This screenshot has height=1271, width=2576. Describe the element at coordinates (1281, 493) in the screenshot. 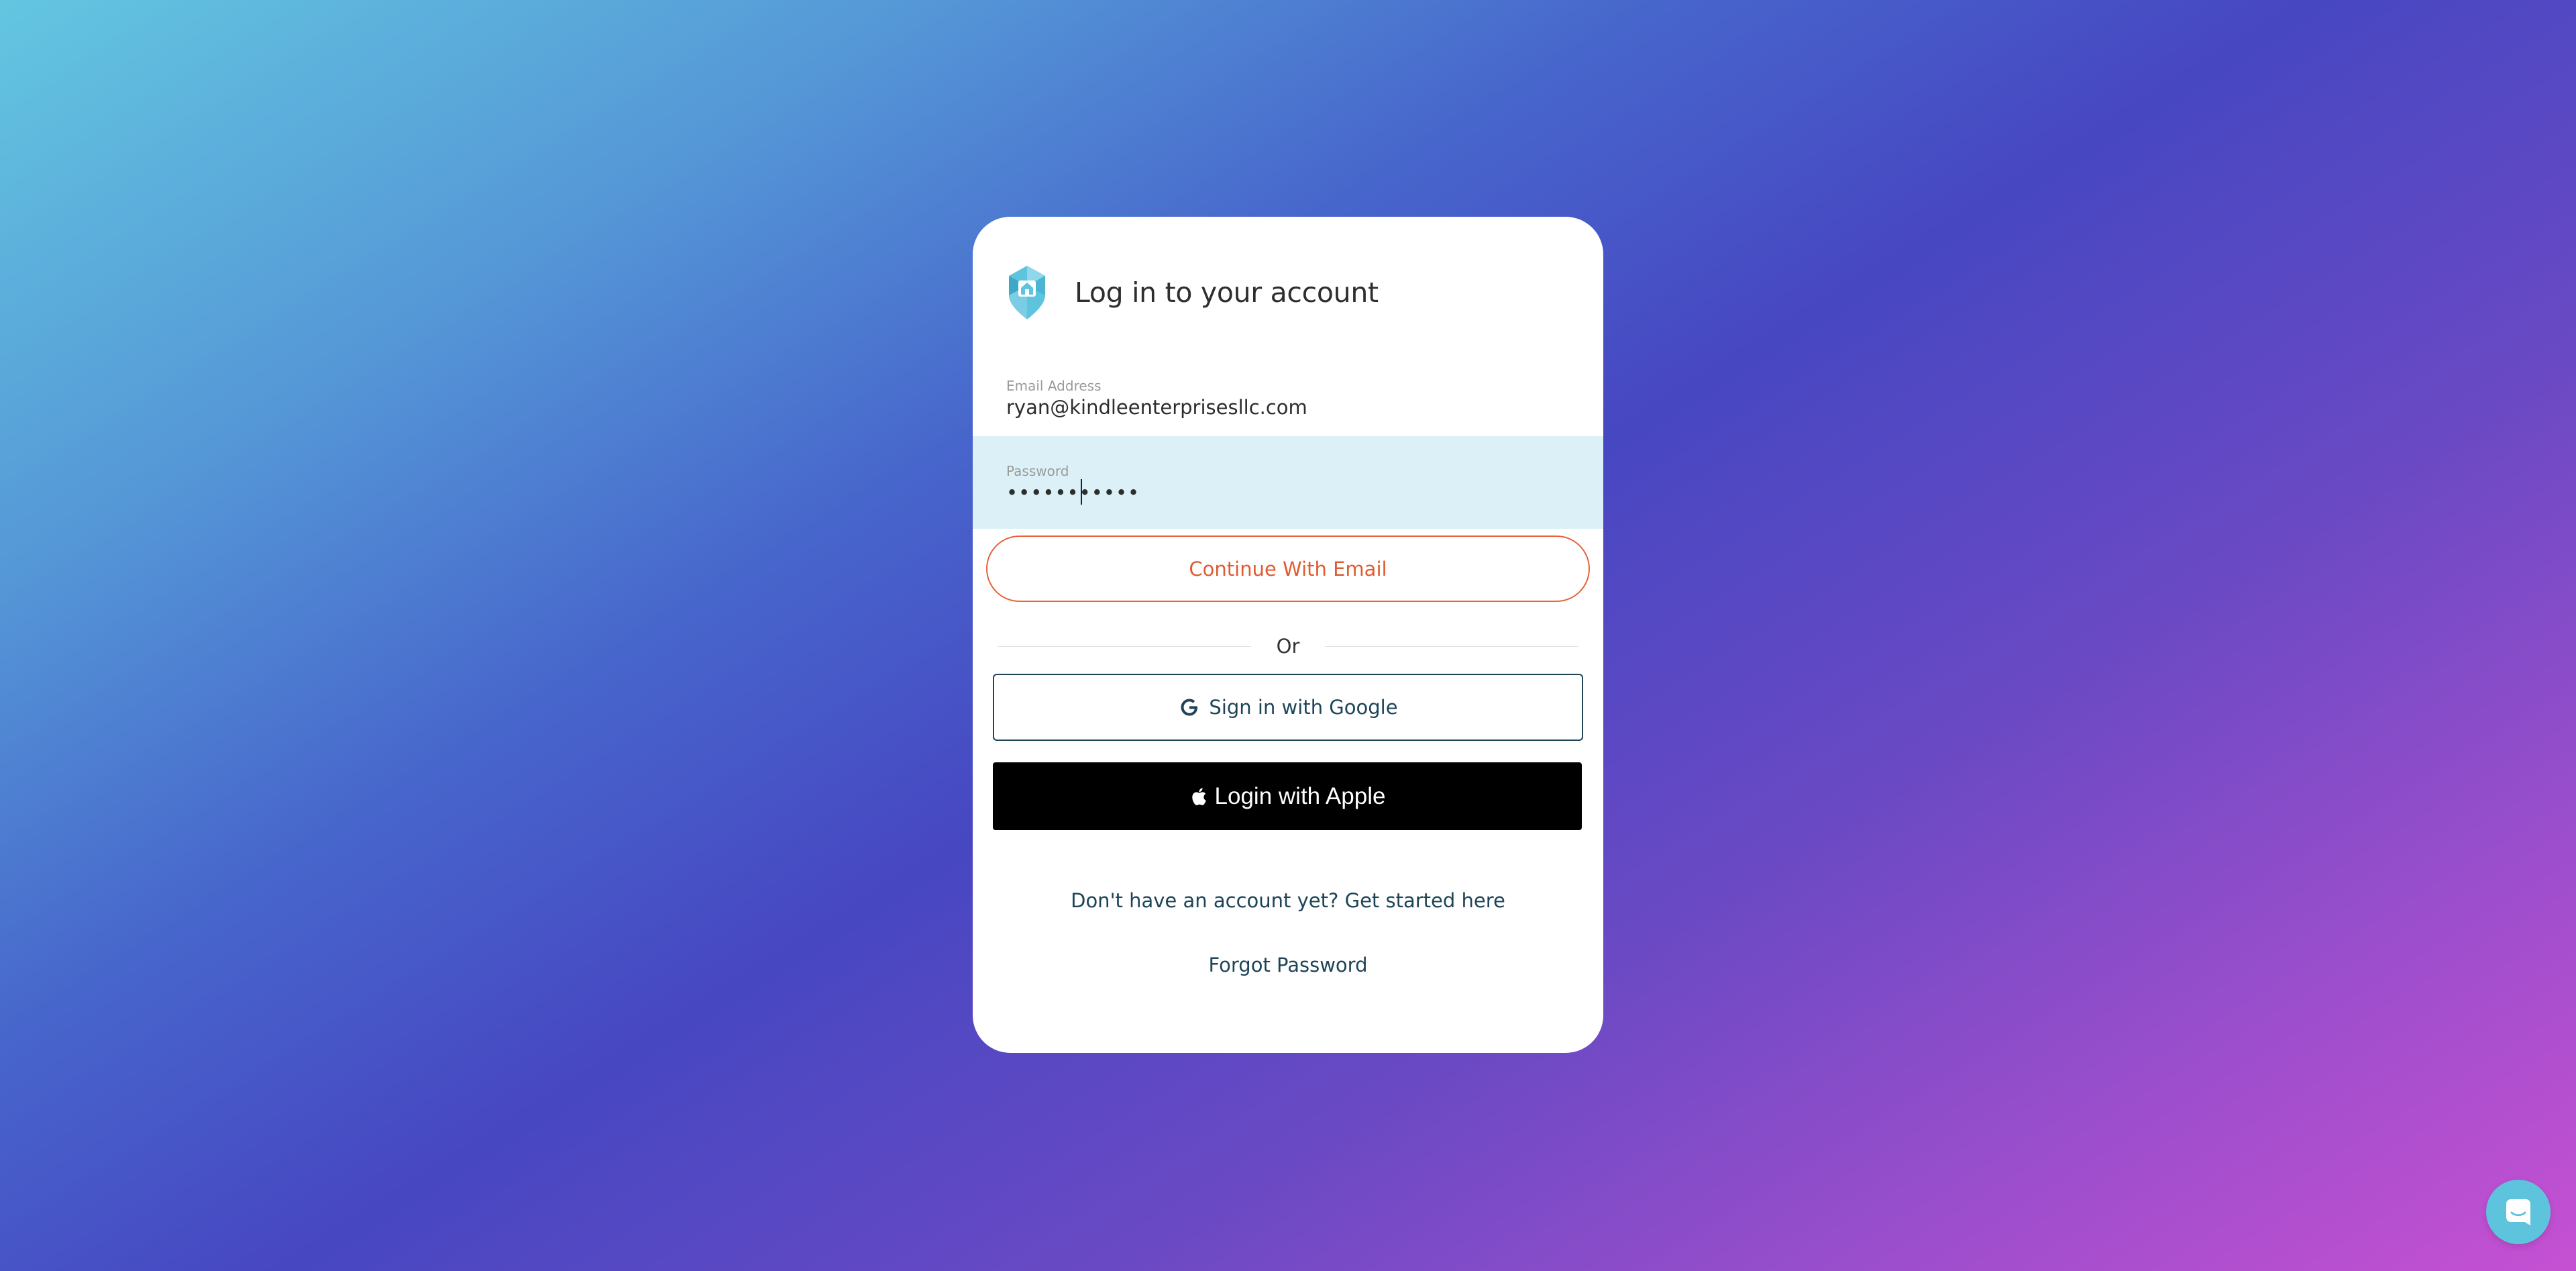

I see `password-input` at that location.